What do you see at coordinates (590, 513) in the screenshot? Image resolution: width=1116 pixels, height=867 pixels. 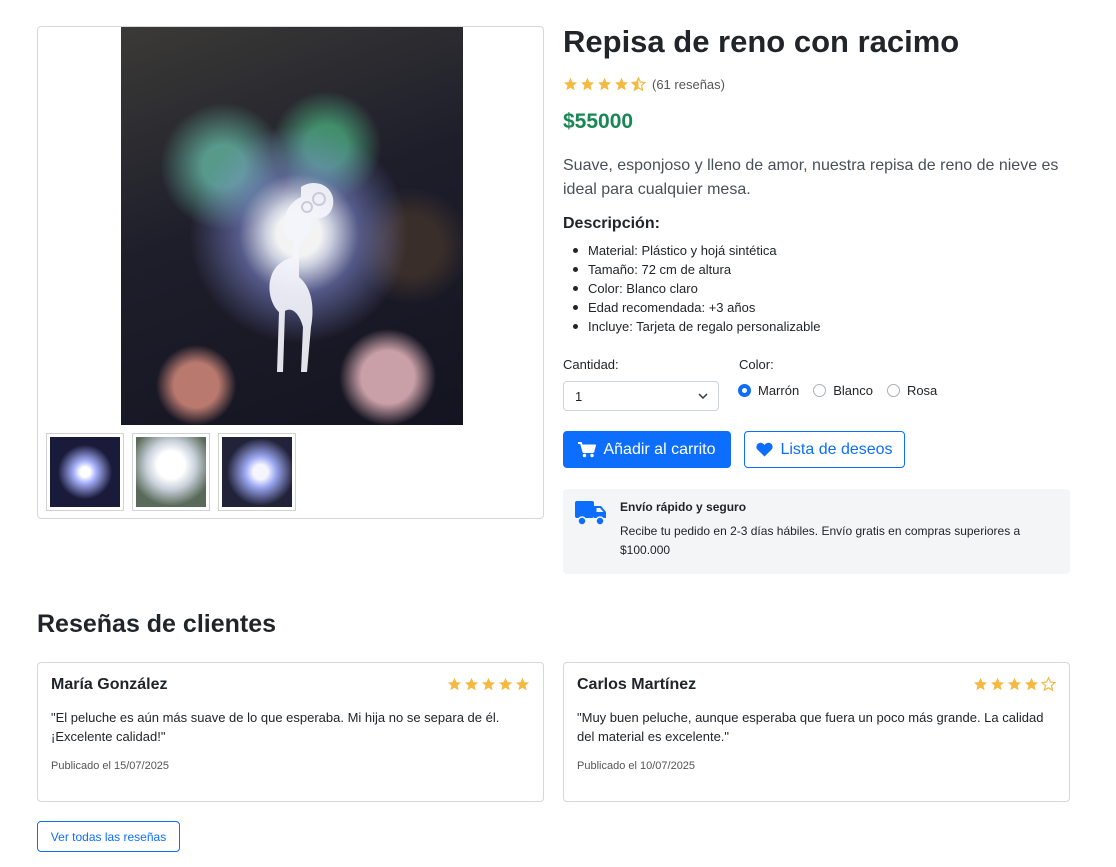 I see `truck-icon` at bounding box center [590, 513].